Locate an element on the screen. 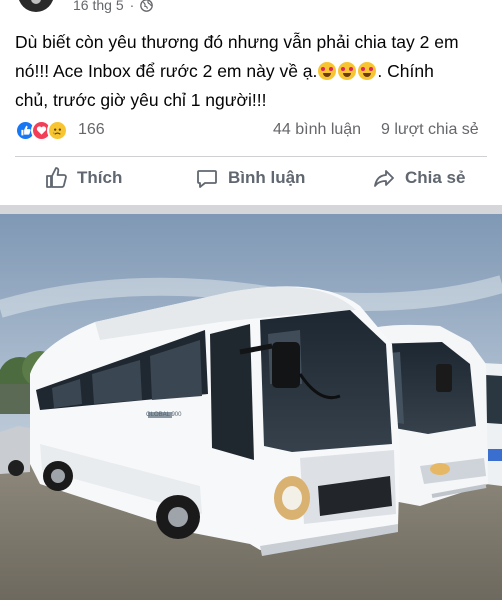 This screenshot has width=502, height=600. comment-icon is located at coordinates (207, 179).